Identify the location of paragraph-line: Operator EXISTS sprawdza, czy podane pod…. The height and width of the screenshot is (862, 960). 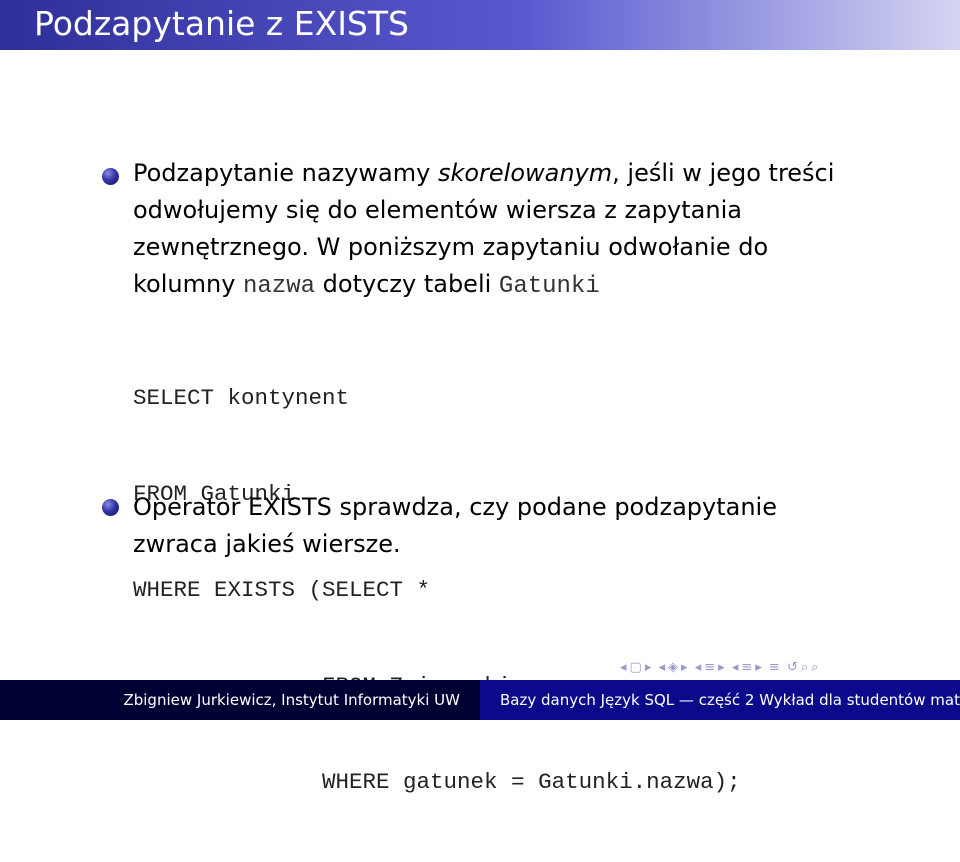
(455, 507).